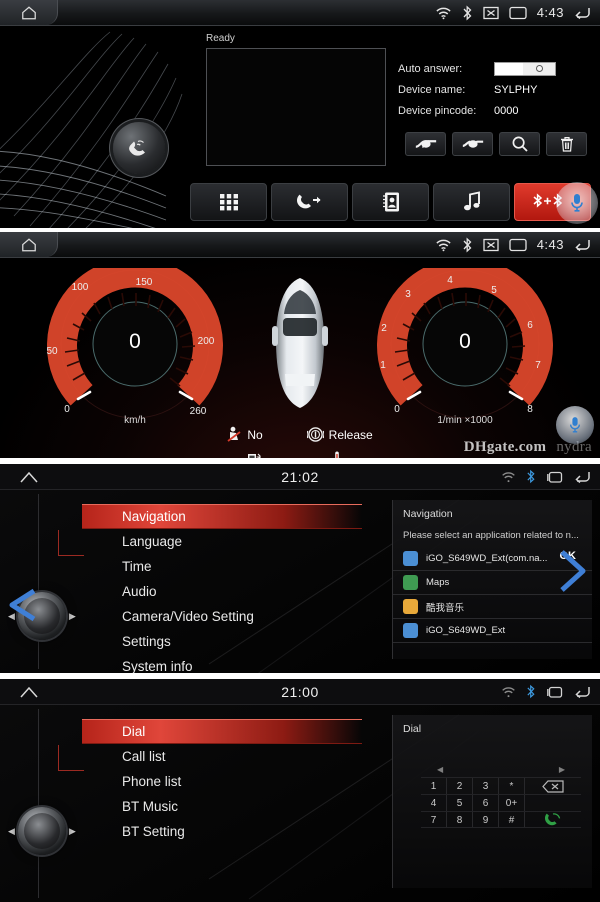 This screenshot has width=600, height=902. Describe the element at coordinates (222, 541) in the screenshot. I see `settings-item-language: Language` at that location.